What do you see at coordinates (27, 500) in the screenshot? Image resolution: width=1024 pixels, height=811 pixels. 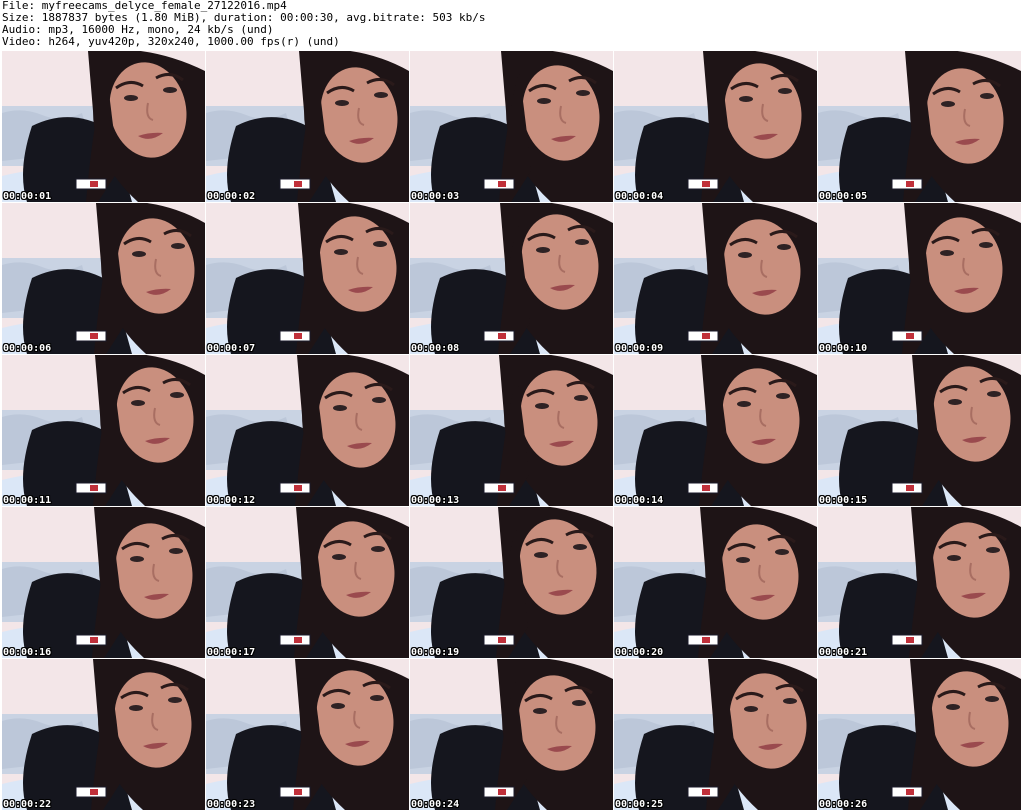 I see `frame-timestamp: 00:00:11` at bounding box center [27, 500].